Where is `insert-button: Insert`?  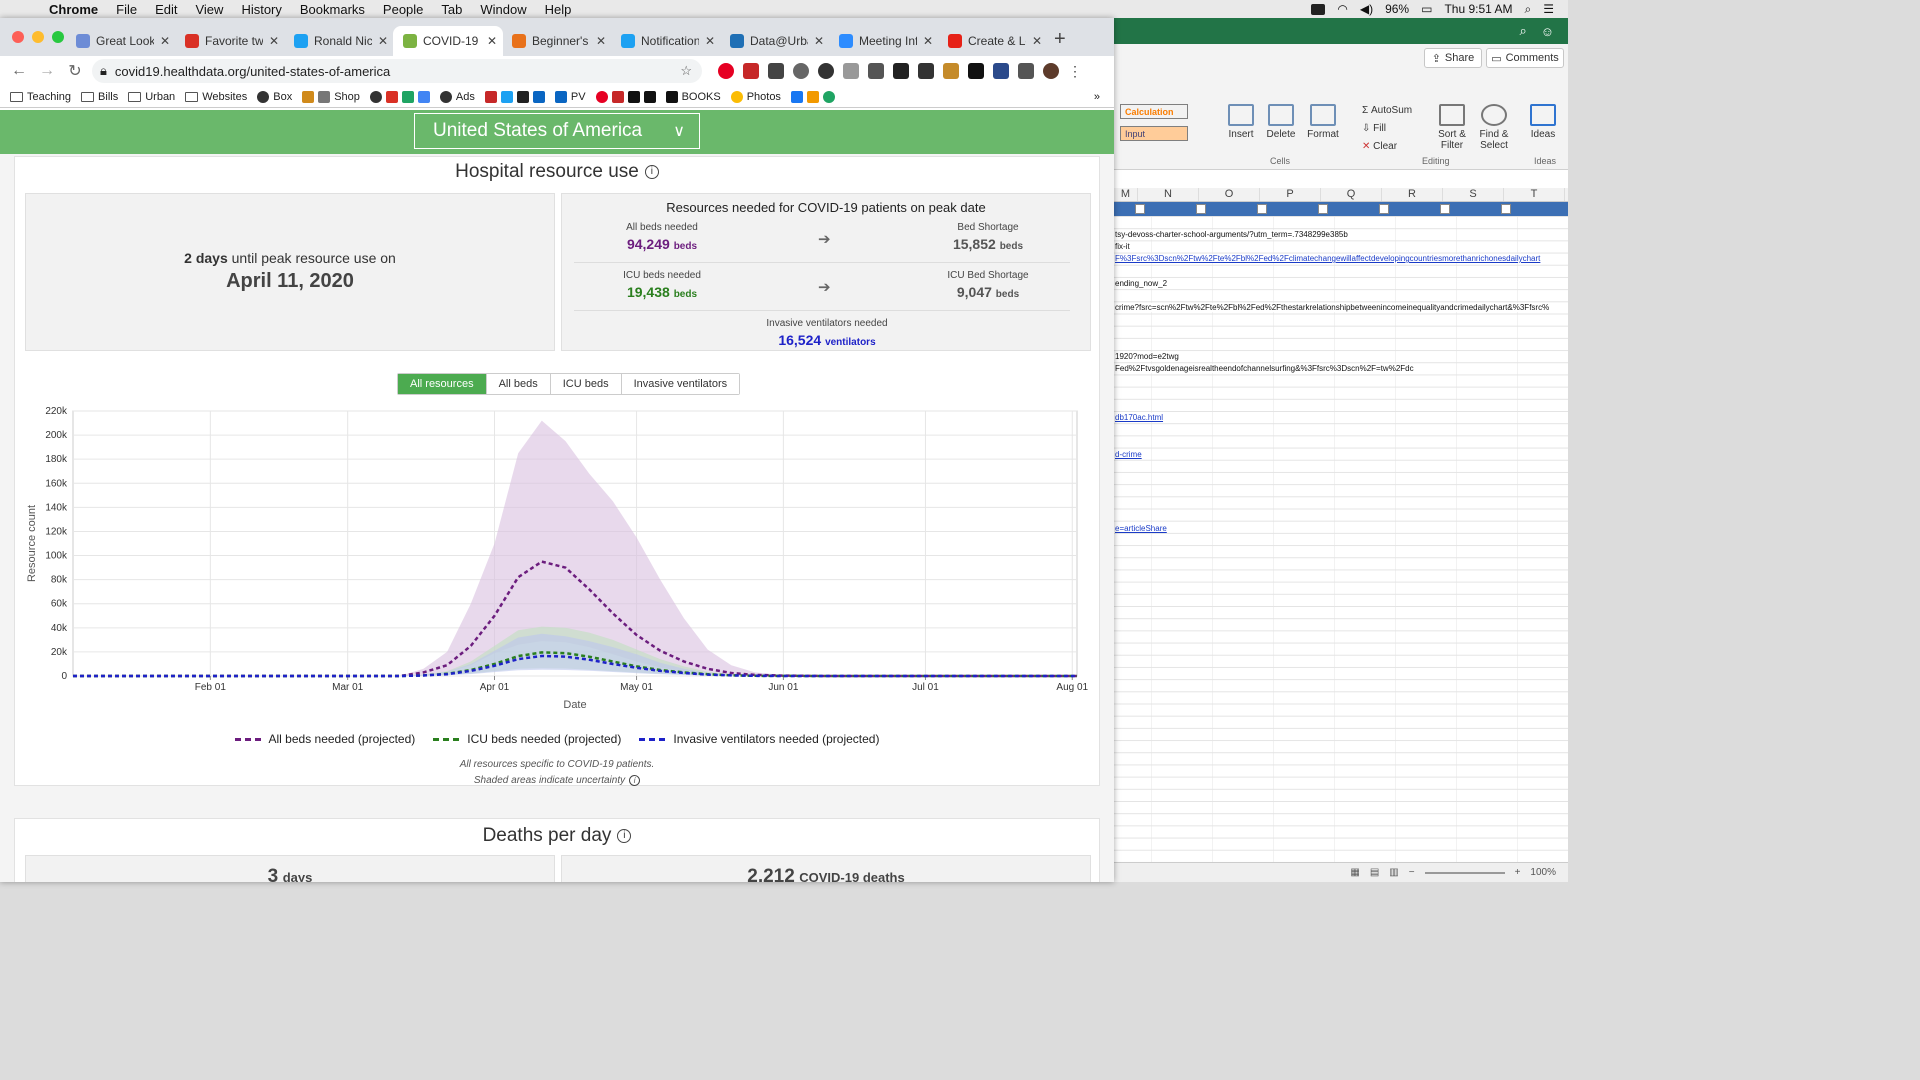 insert-button: Insert is located at coordinates (1241, 122).